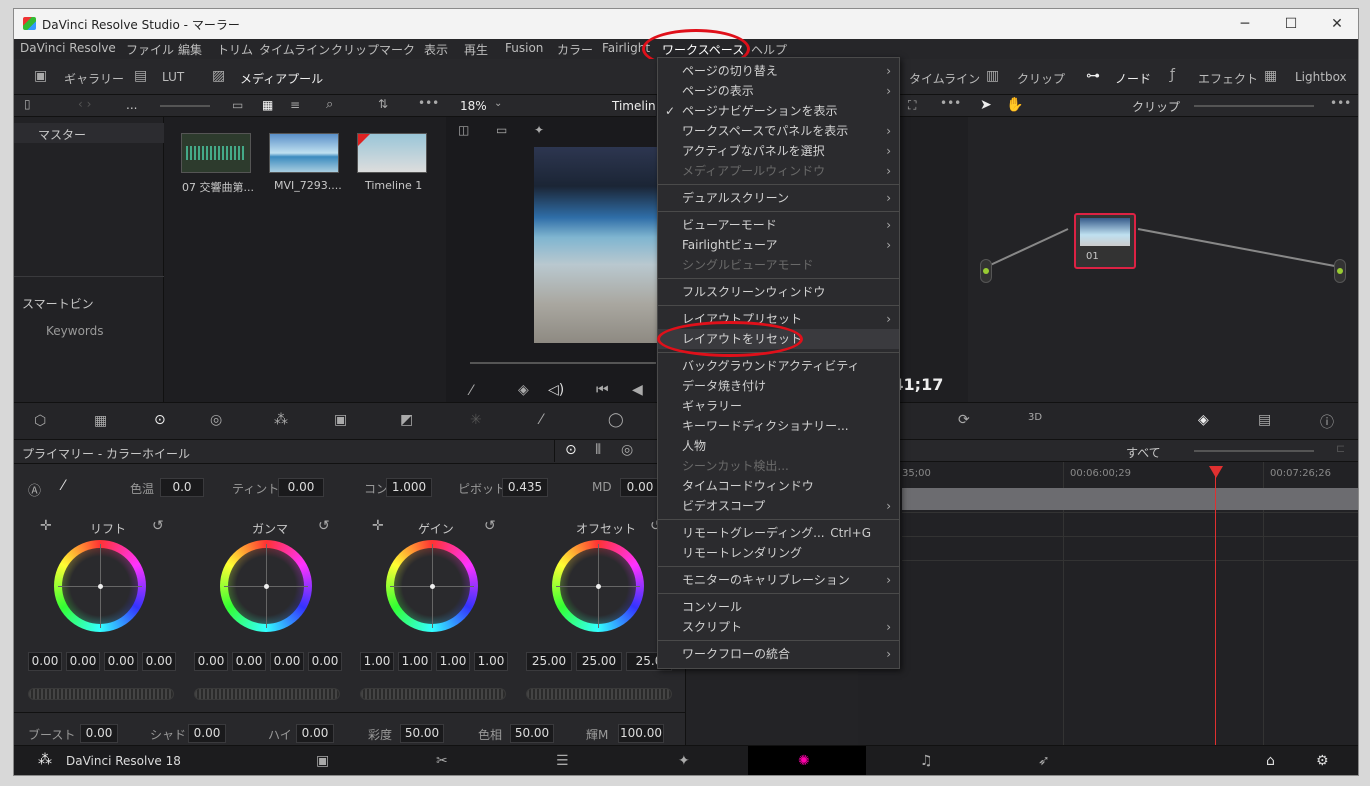 This screenshot has width=1370, height=786. What do you see at coordinates (778, 245) in the screenshot?
I see `menu-item: Fairlightビューア ›` at bounding box center [778, 245].